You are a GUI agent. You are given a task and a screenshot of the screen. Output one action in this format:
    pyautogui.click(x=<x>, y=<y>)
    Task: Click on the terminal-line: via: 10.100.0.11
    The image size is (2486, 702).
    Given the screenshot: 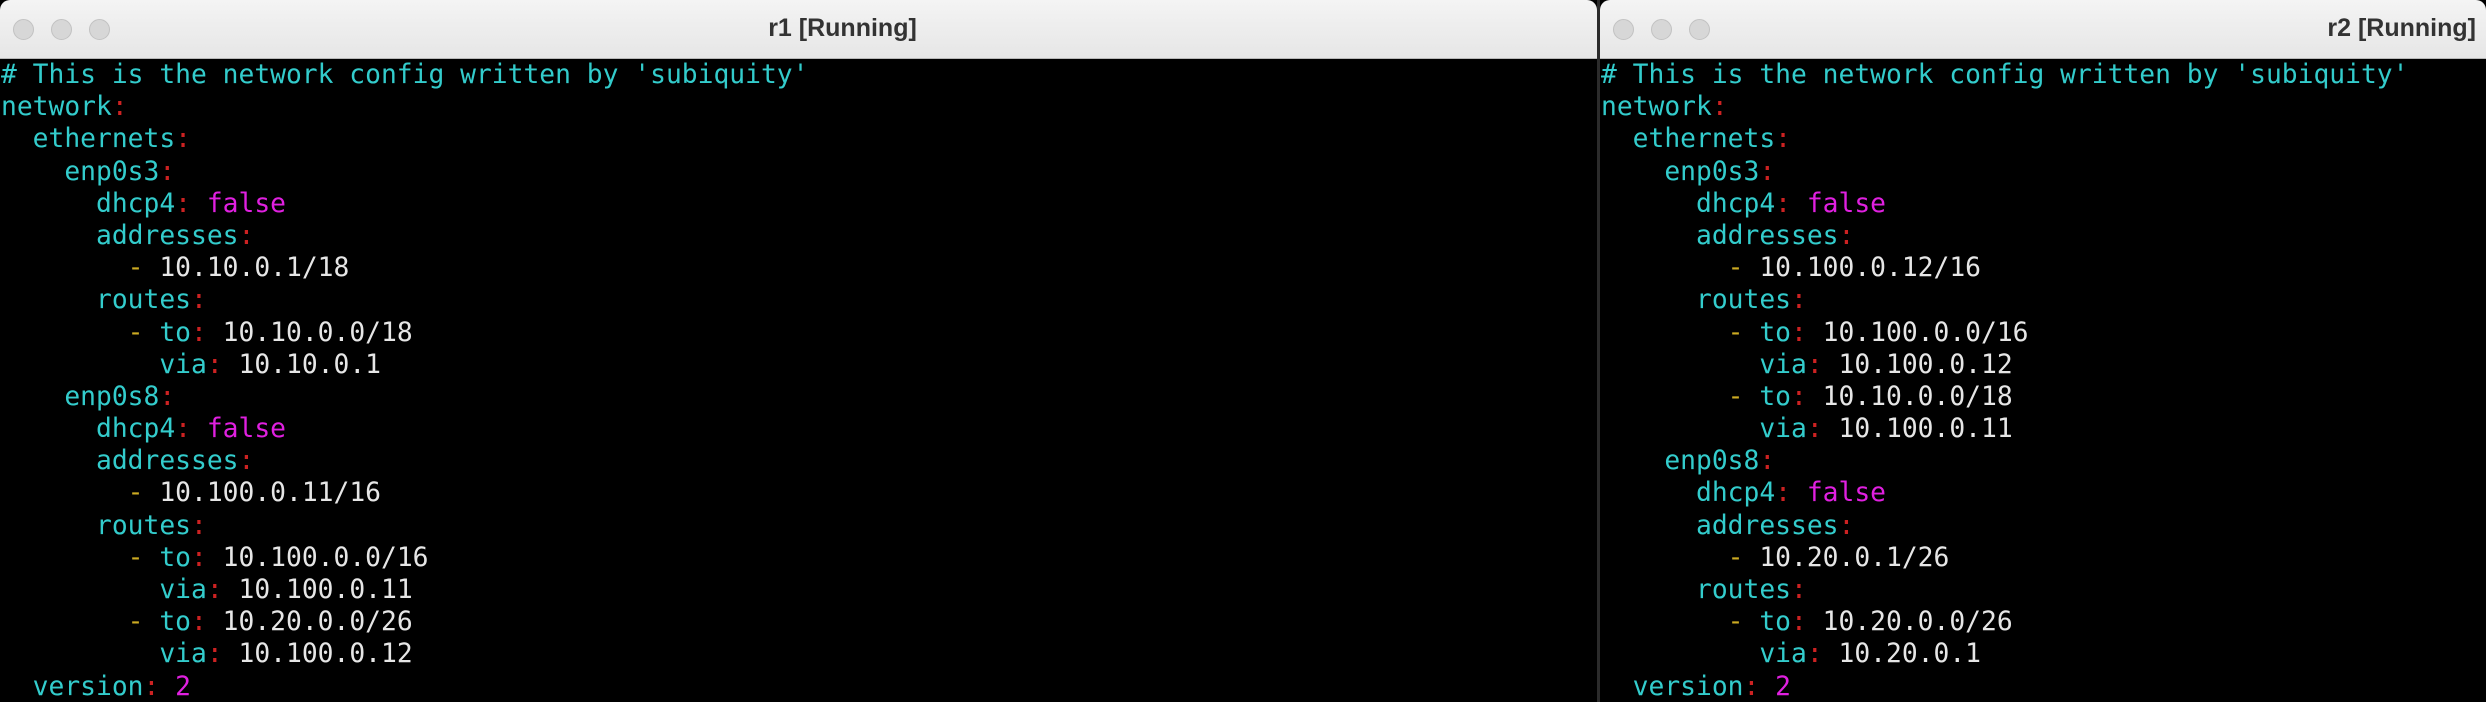 What is the action you would take?
    pyautogui.click(x=2004, y=429)
    